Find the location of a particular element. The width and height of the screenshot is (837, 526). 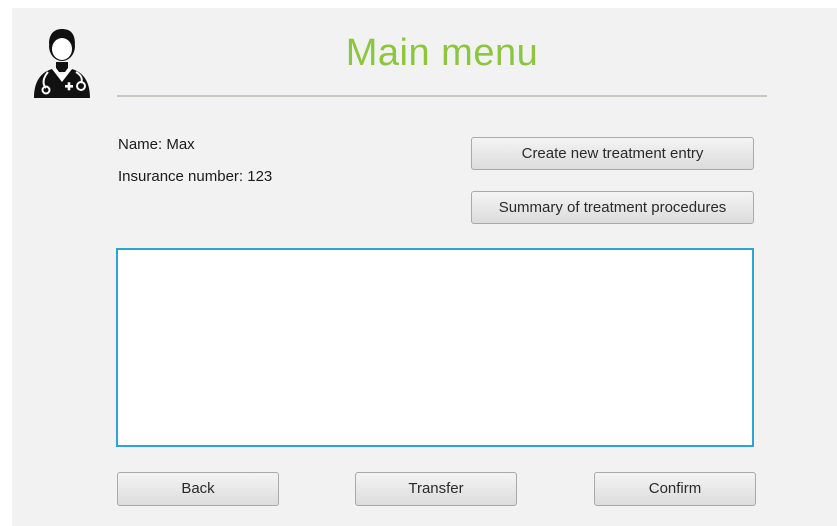

doctor-avatar-icon is located at coordinates (62, 61).